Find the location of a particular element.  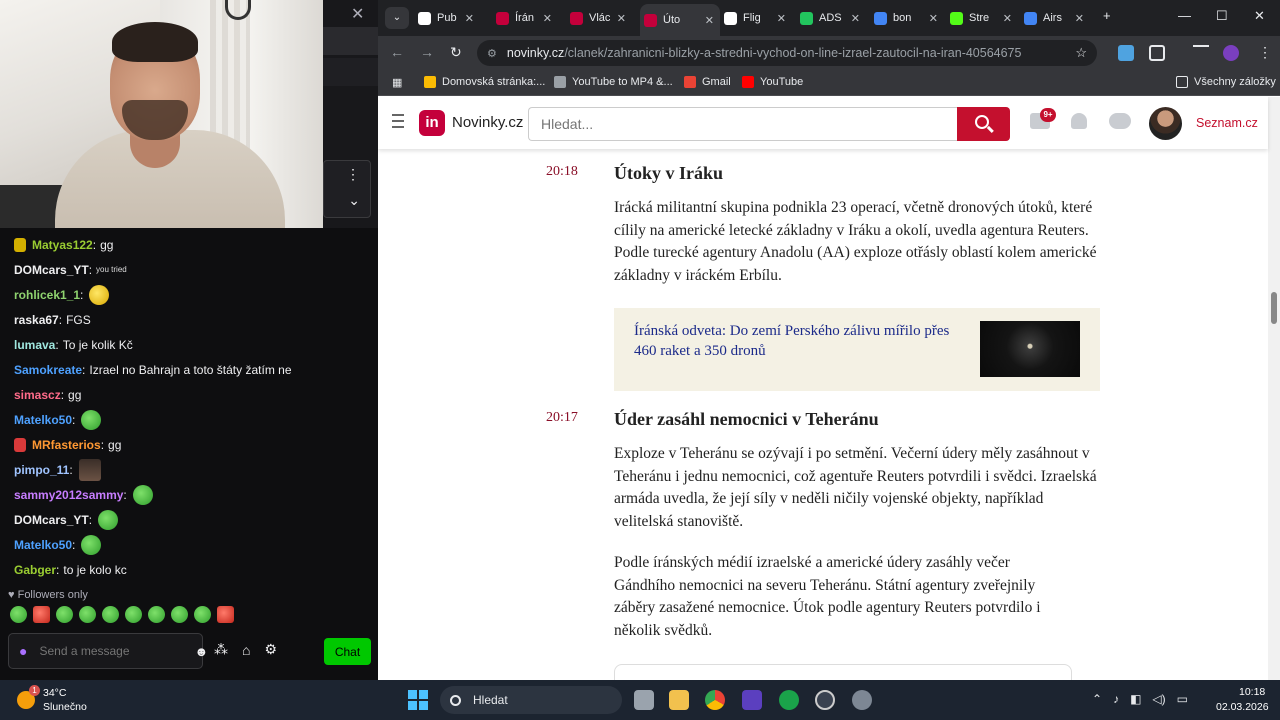

hamburger-menu-icon is located at coordinates (398, 121).